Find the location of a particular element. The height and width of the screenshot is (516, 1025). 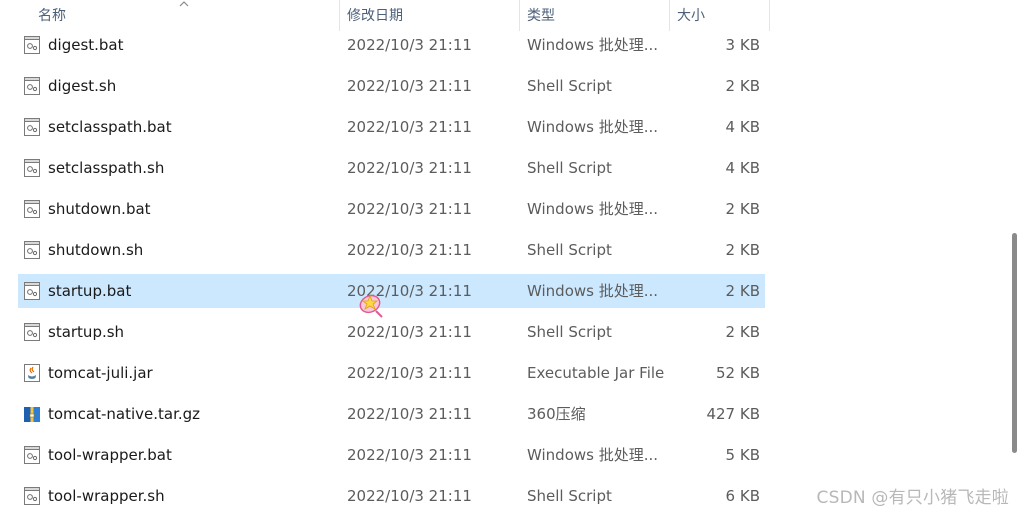

file-type: Executable Jar File is located at coordinates (596, 373).